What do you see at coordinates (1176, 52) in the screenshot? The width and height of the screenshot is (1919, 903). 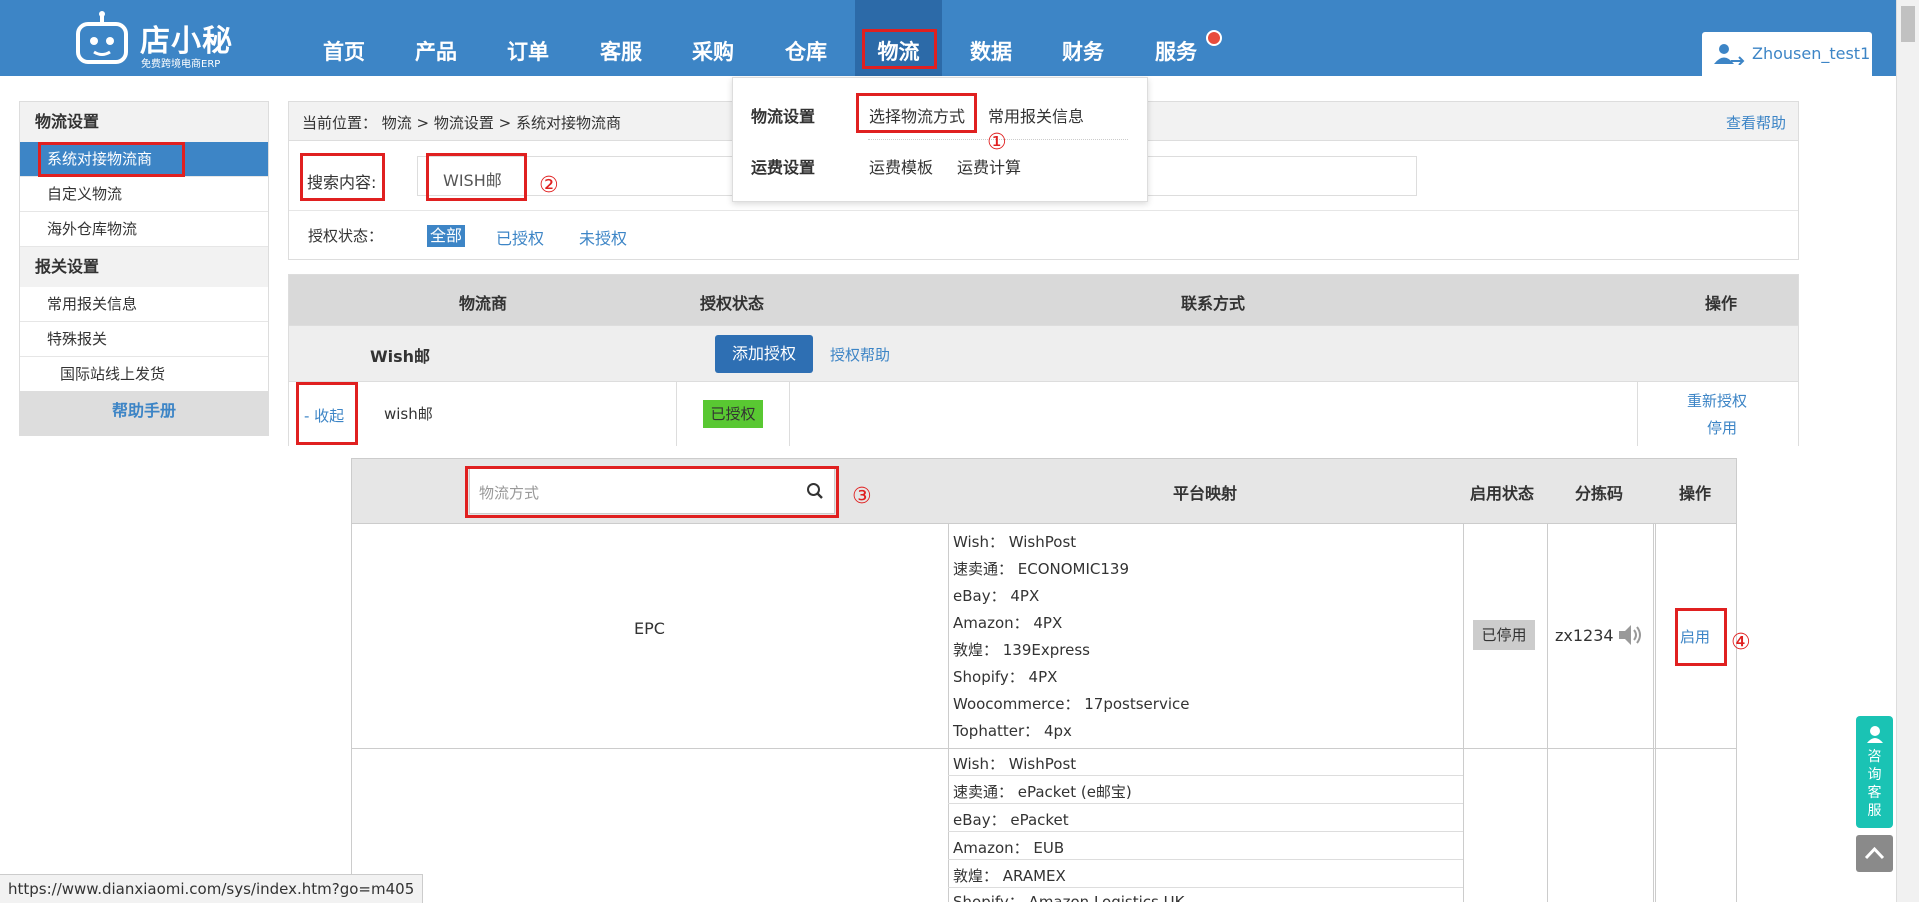 I see `nav-services: 服务` at bounding box center [1176, 52].